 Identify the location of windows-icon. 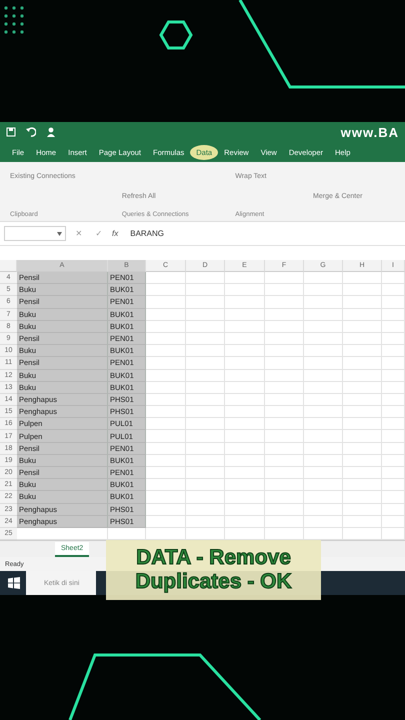
(14, 583).